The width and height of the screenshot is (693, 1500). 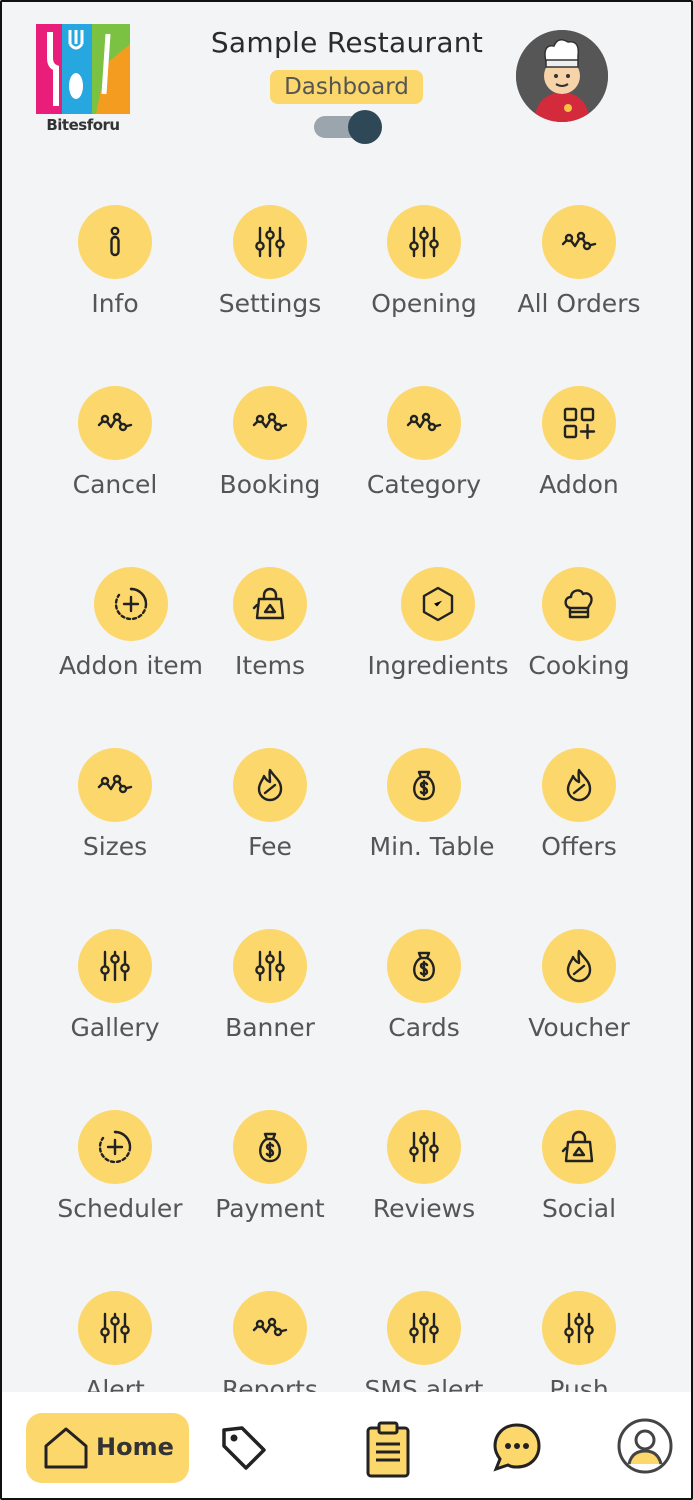 What do you see at coordinates (270, 484) in the screenshot?
I see `feature-label: Booking` at bounding box center [270, 484].